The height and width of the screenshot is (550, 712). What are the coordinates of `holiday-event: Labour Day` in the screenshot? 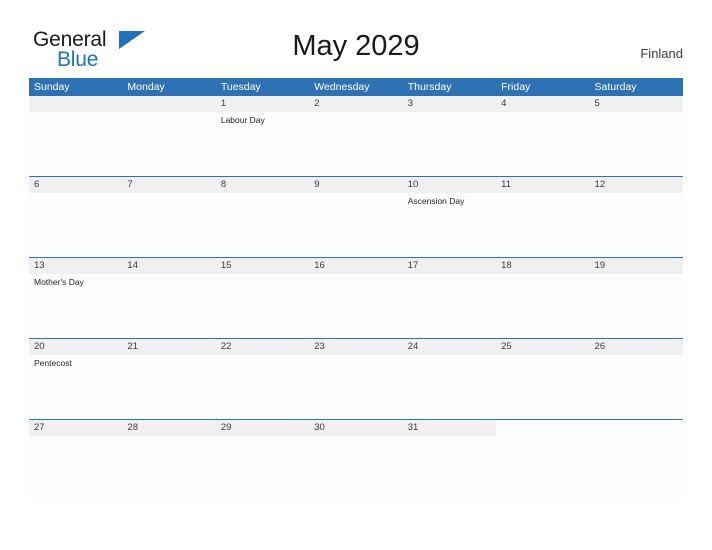 It's located at (242, 120).